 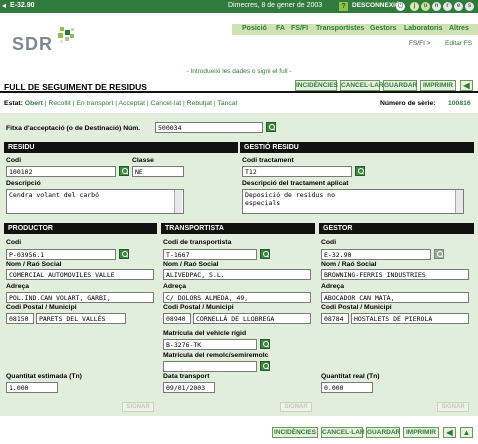 What do you see at coordinates (158, 171) in the screenshot?
I see `classe-input: NE` at bounding box center [158, 171].